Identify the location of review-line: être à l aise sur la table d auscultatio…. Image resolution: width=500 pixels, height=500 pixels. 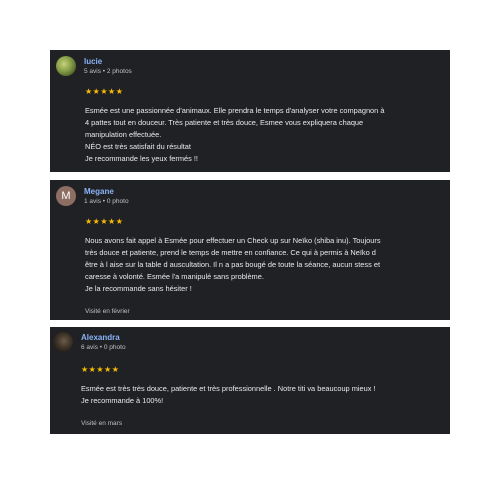
(232, 264).